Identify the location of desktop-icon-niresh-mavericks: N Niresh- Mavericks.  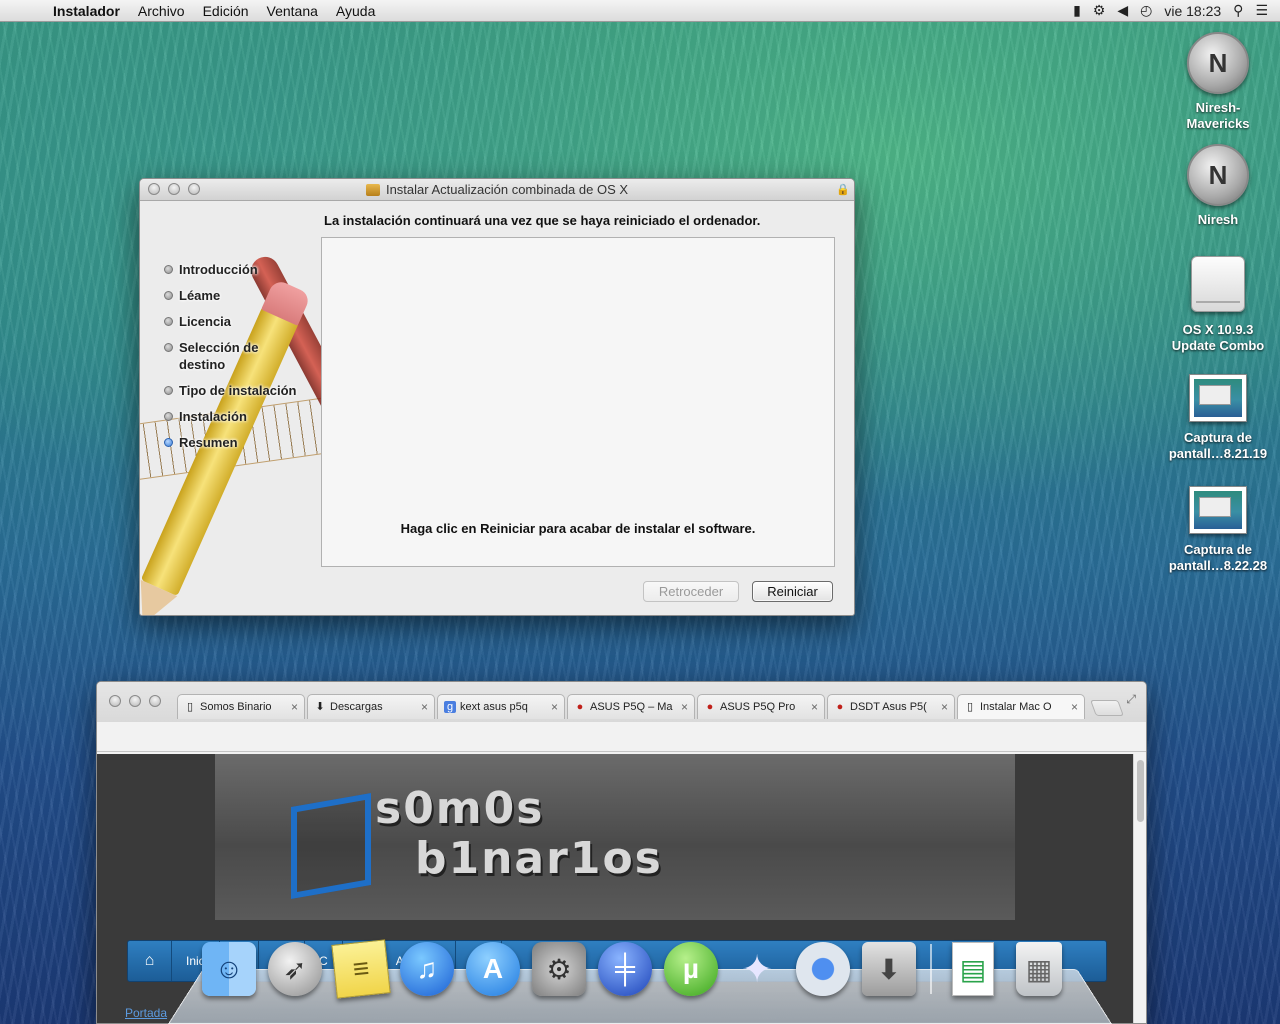
(1218, 82).